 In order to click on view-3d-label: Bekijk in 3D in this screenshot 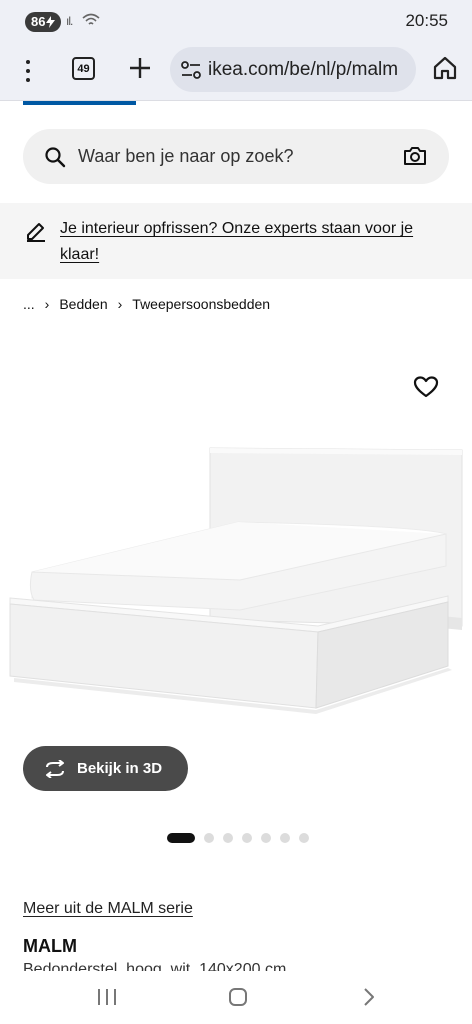, I will do `click(120, 768)`.